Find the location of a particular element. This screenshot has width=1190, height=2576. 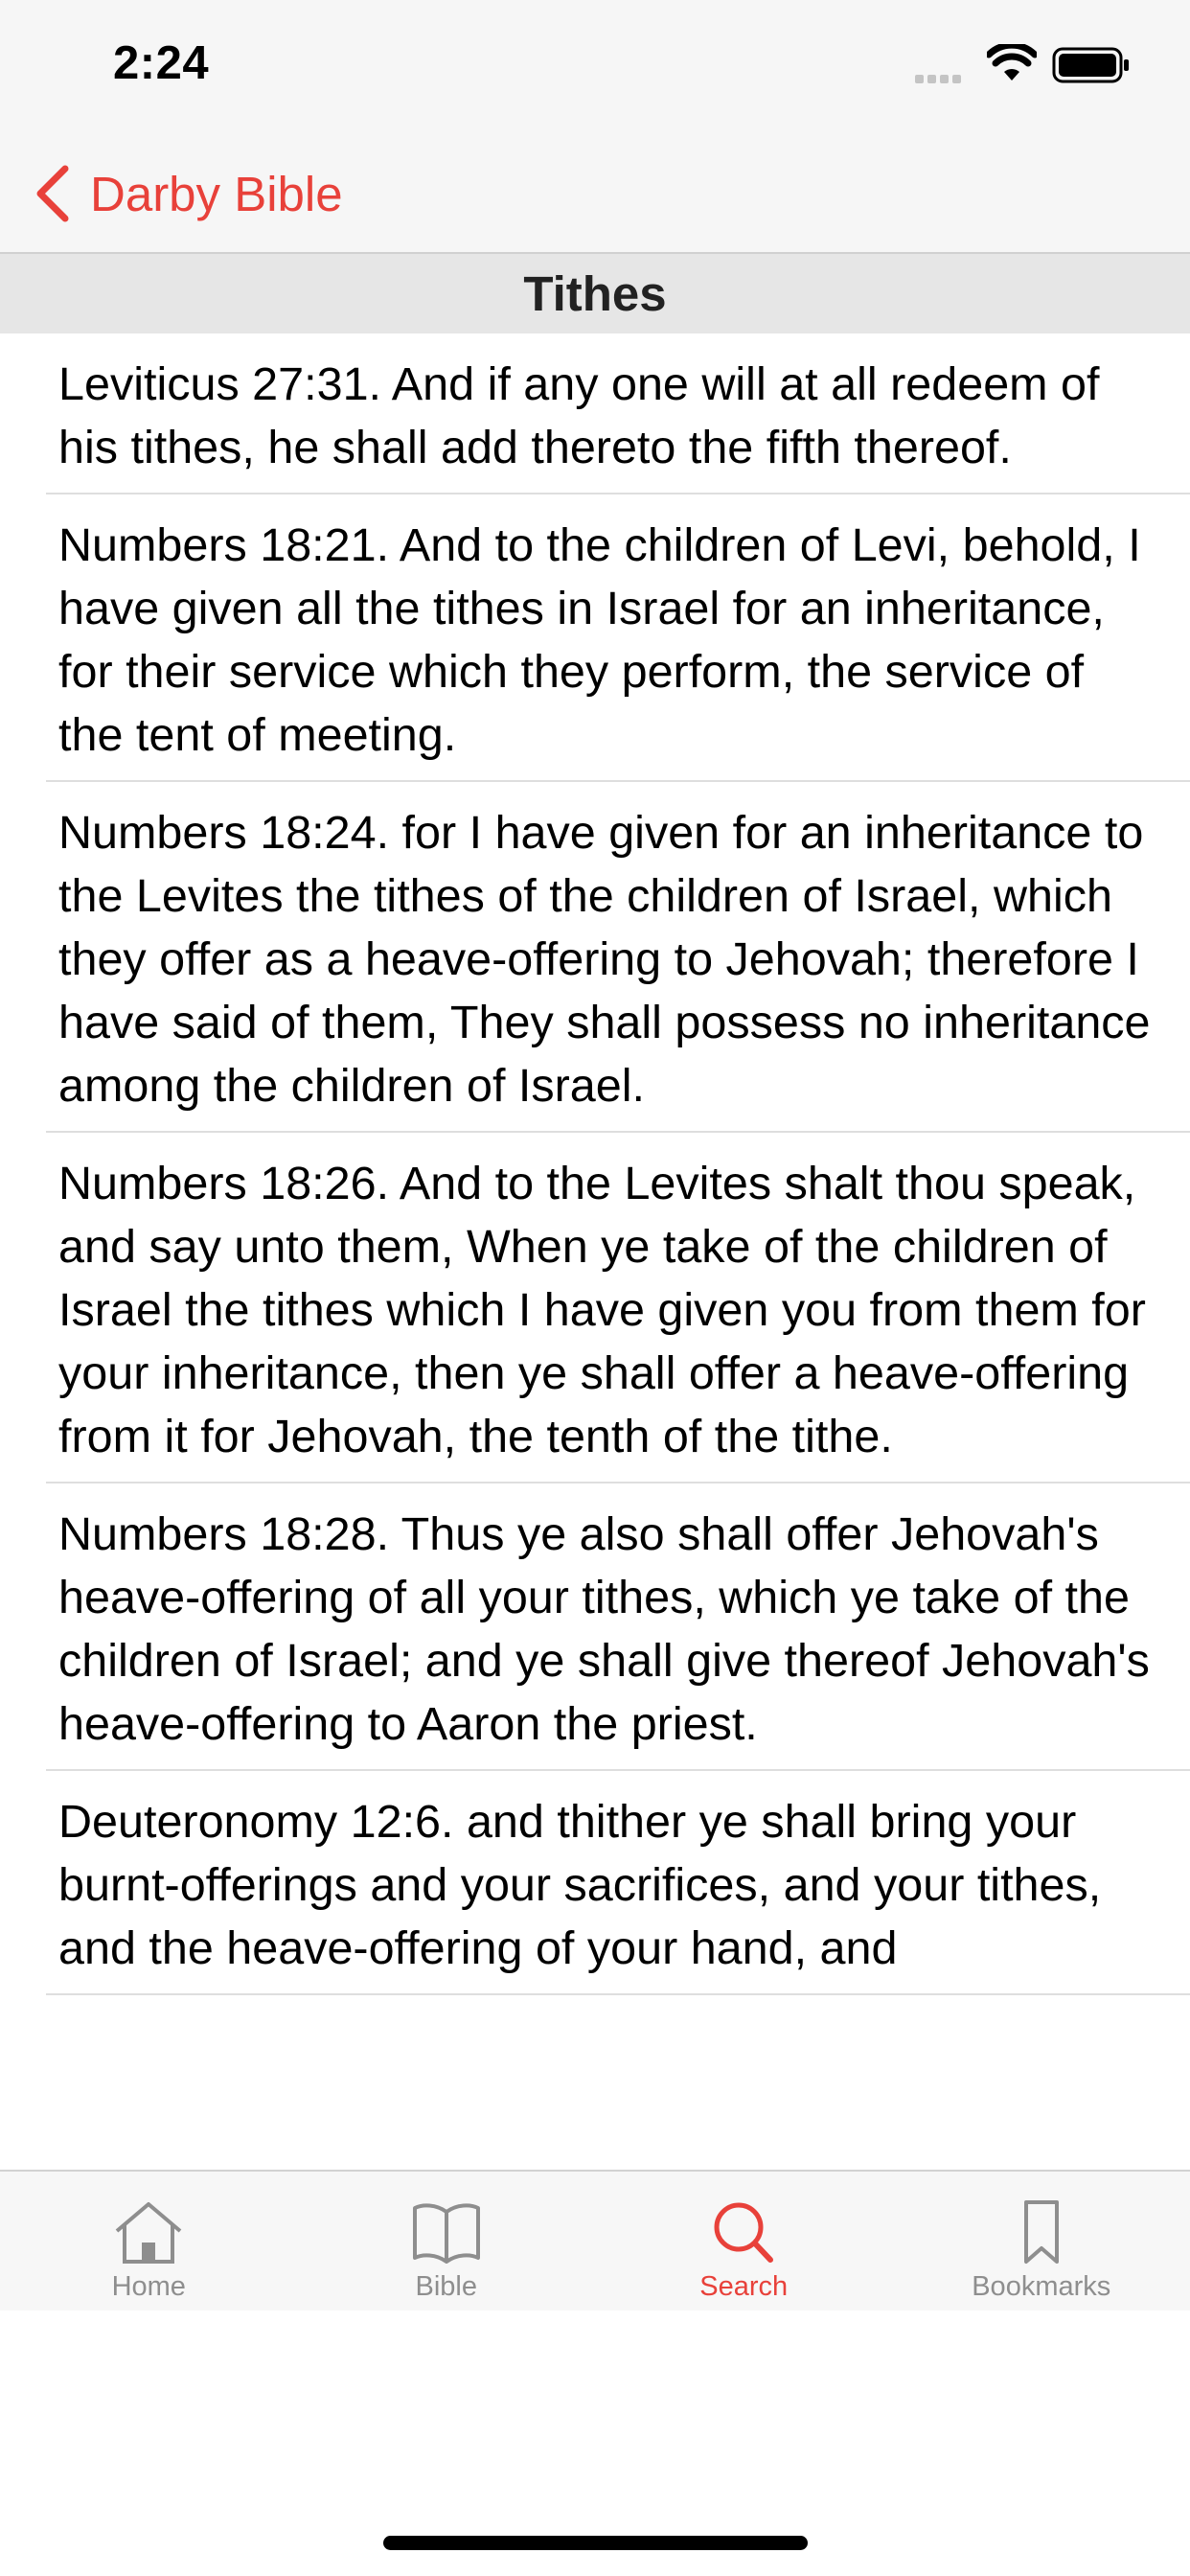

tab-search: Search is located at coordinates (744, 2241).